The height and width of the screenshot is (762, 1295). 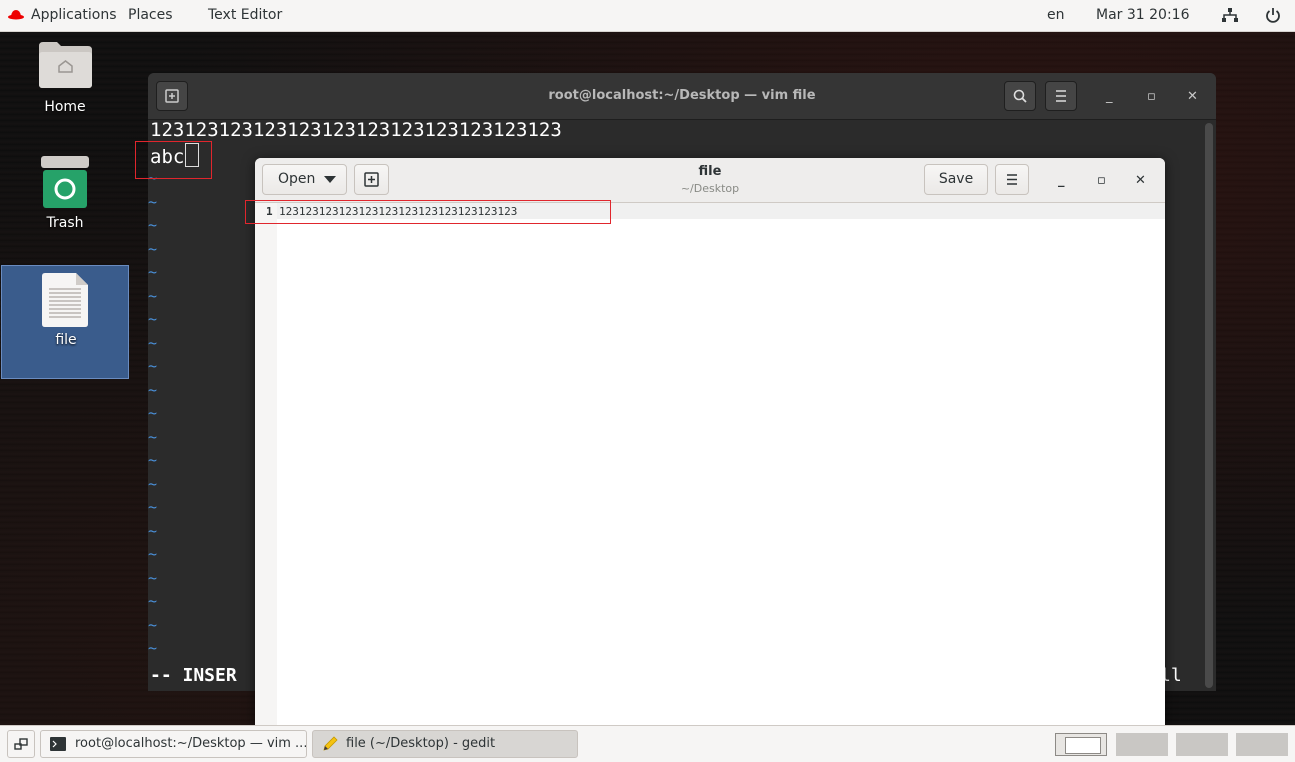 I want to click on desktop-icon-file: file, so click(x=65, y=322).